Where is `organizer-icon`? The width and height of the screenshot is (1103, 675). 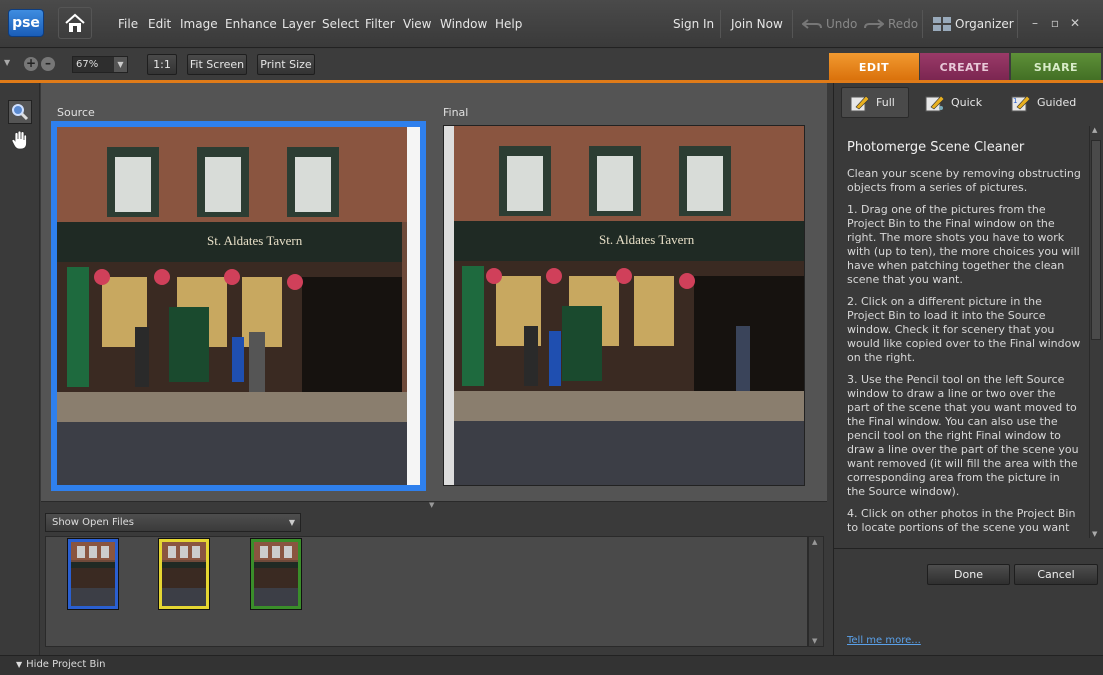 organizer-icon is located at coordinates (942, 24).